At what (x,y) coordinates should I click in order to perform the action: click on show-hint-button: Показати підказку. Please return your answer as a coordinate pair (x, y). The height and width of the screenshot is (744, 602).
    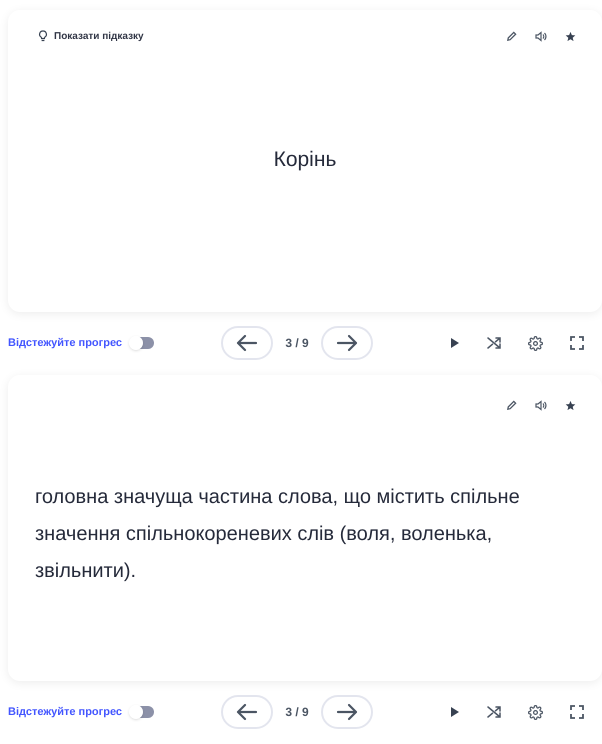
    Looking at the image, I should click on (91, 36).